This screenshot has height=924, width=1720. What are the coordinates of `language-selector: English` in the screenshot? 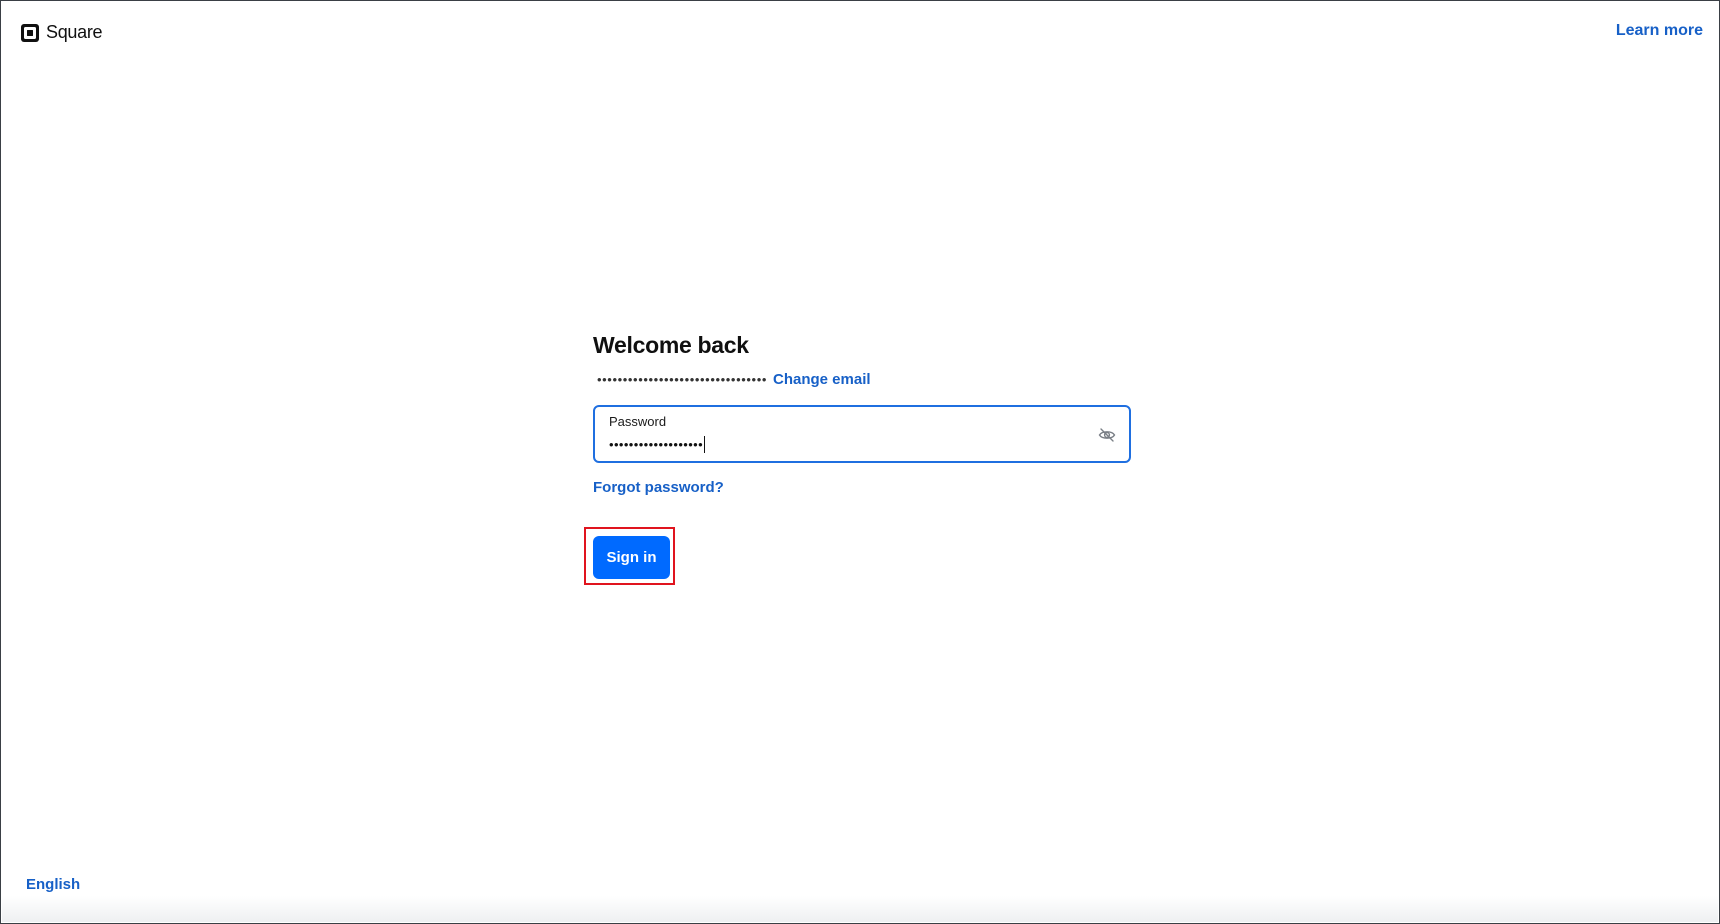 It's located at (53, 884).